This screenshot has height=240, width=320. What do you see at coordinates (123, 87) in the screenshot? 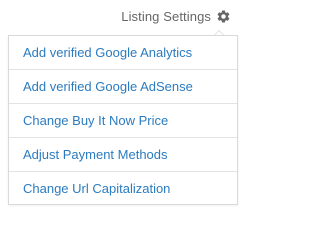
I see `menu-item-add-google-adsense: Add verified Google AdSense` at bounding box center [123, 87].